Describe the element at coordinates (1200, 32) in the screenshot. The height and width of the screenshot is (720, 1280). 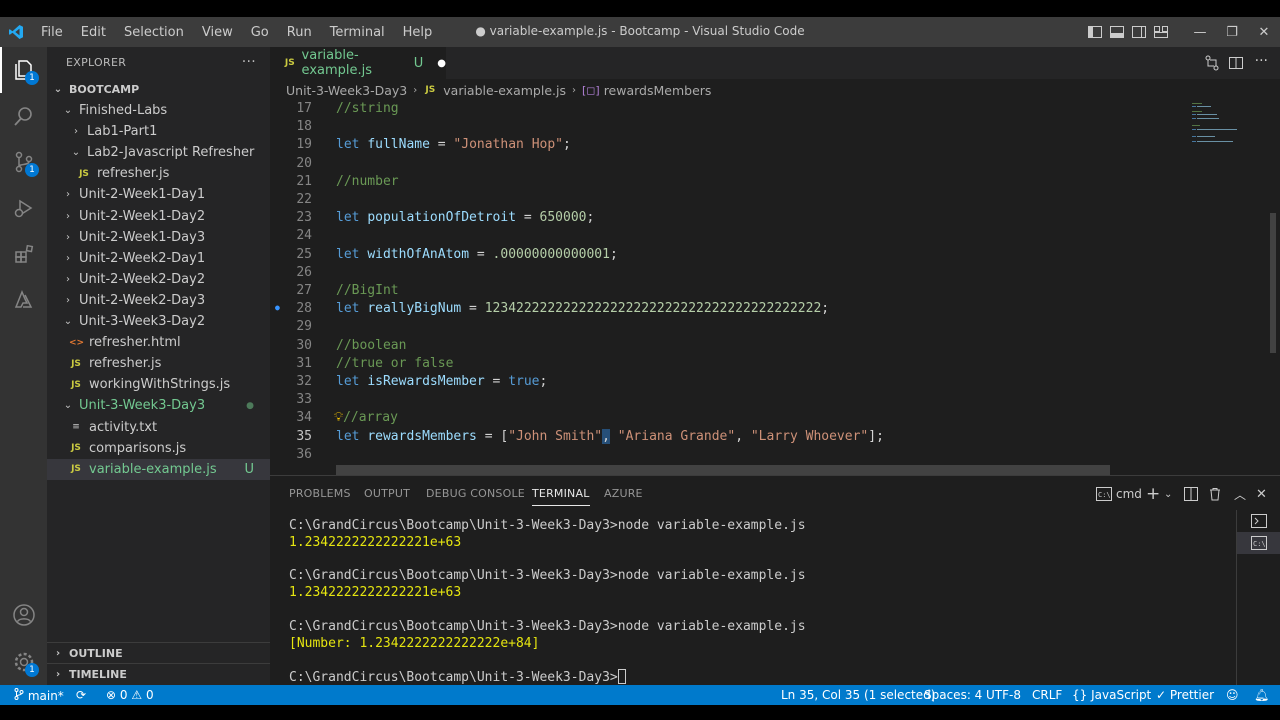
I see `minimize-button: —` at that location.